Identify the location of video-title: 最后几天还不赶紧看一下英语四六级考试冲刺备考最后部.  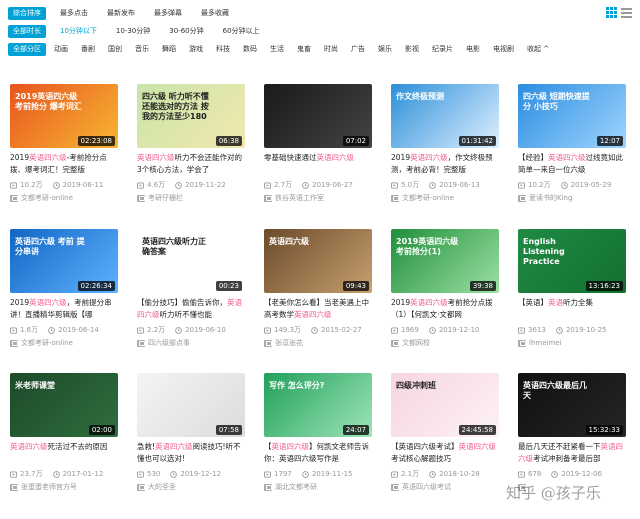
(572, 453).